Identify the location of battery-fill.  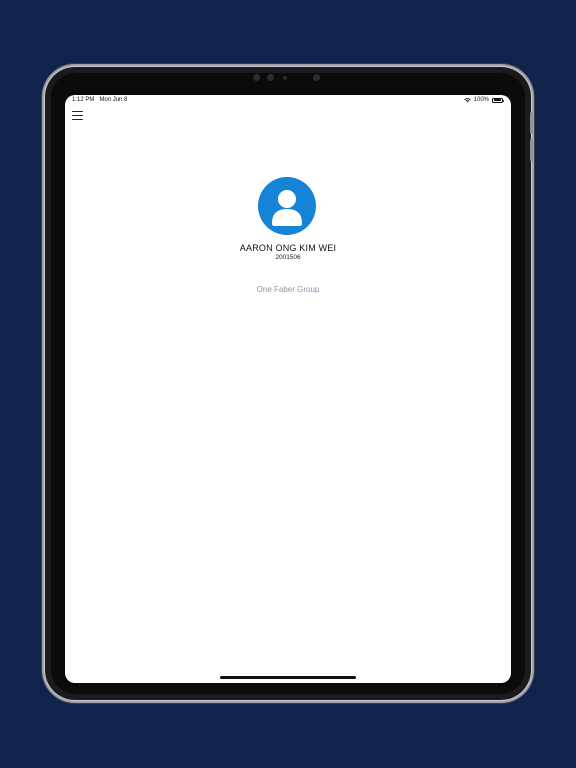
(497, 100).